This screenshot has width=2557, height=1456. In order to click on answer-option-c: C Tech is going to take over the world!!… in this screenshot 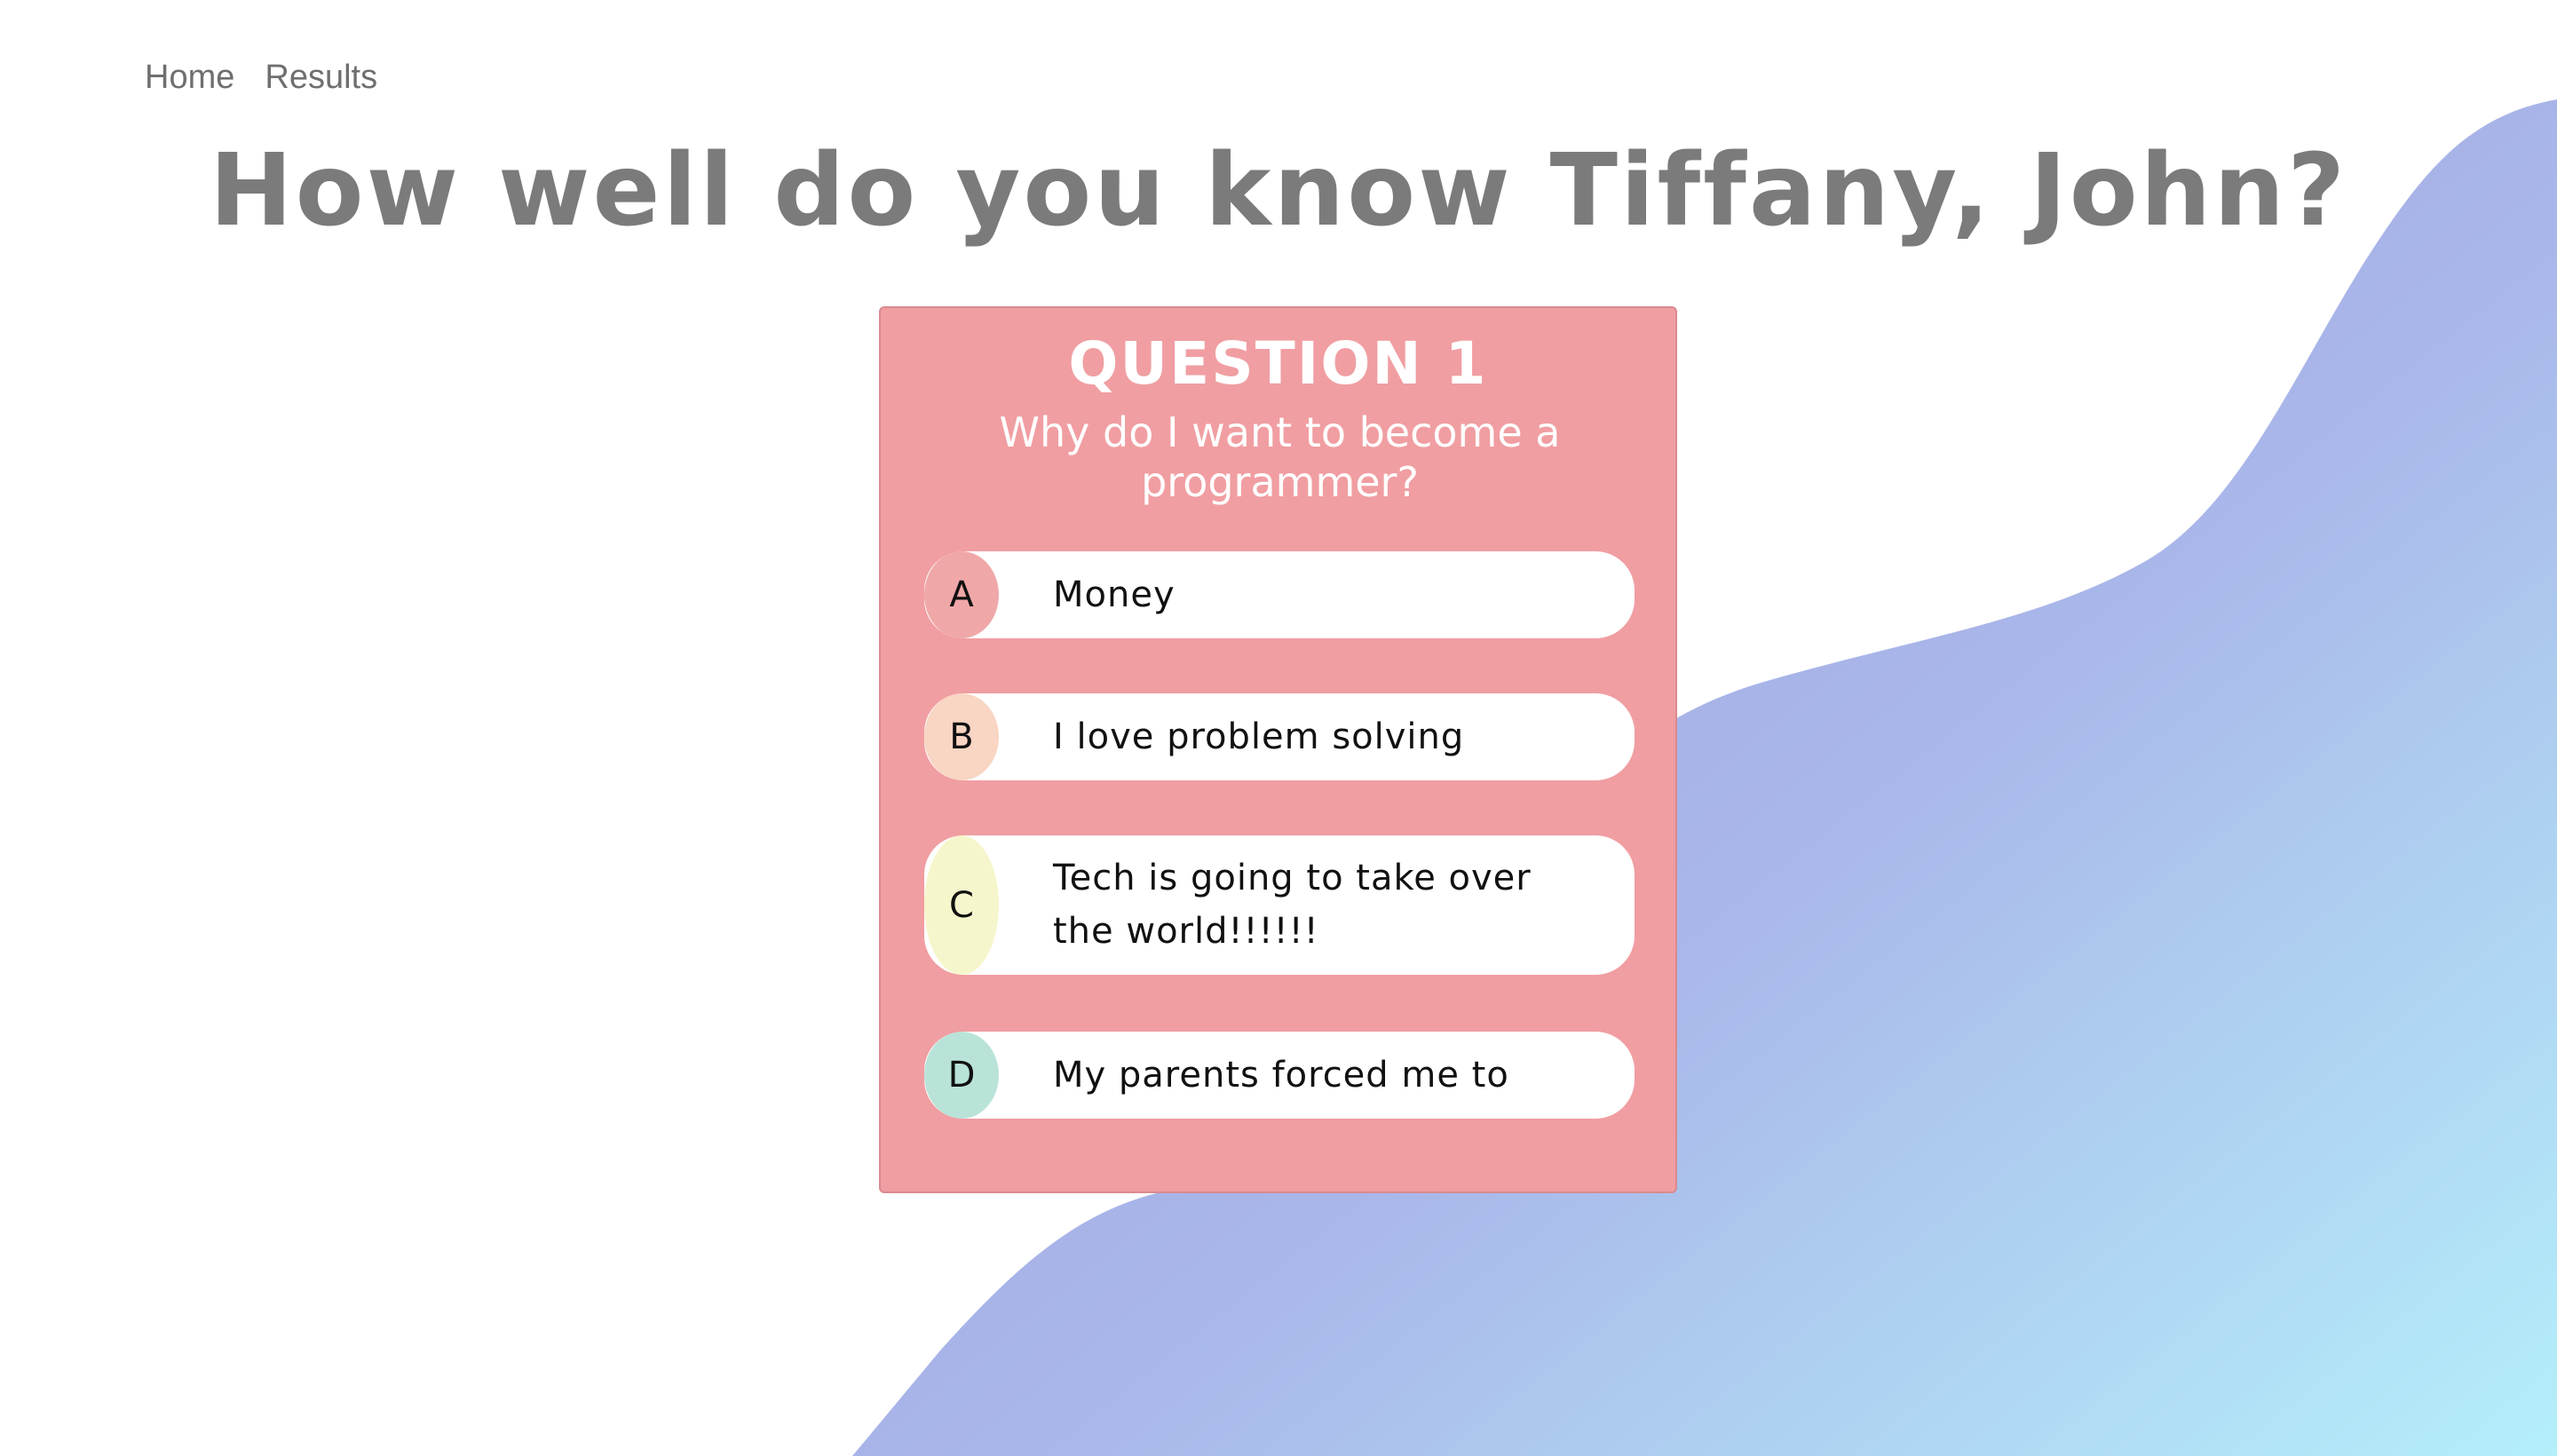, I will do `click(1279, 905)`.